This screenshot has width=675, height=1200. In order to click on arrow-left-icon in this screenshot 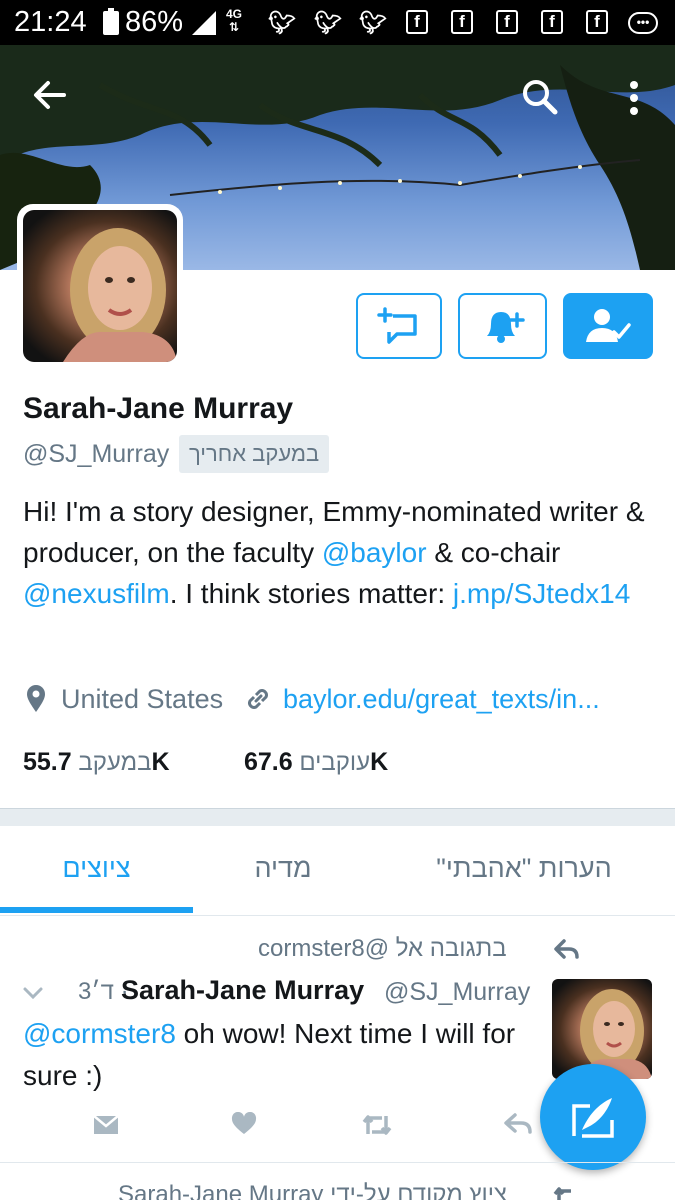, I will do `click(50, 95)`.